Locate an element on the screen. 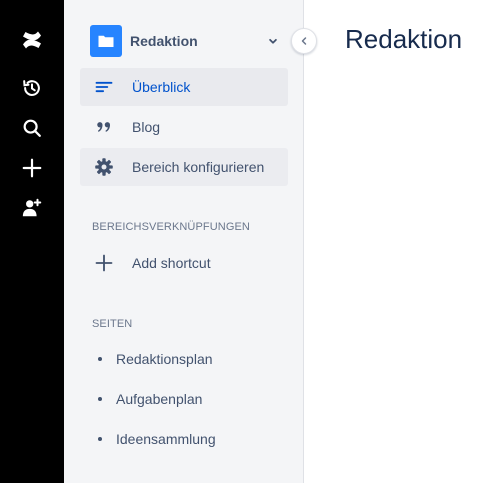 The width and height of the screenshot is (499, 483). page-tree-item: Redaktionsplan is located at coordinates (187, 359).